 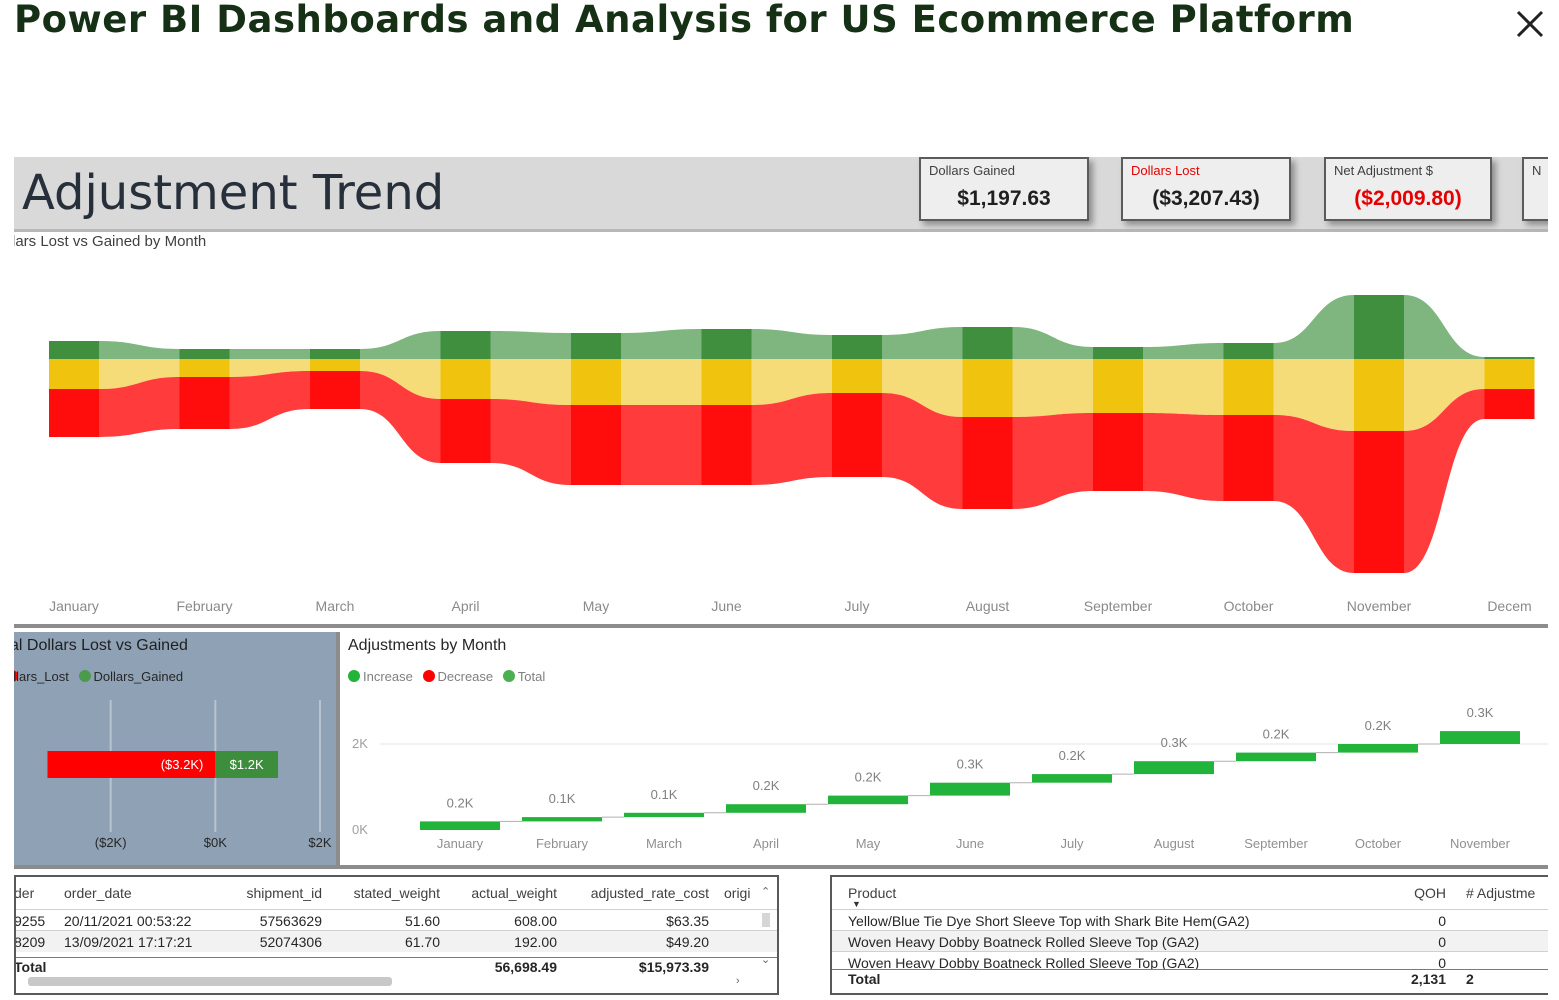 I want to click on scroll-right-icon: ›, so click(x=738, y=981).